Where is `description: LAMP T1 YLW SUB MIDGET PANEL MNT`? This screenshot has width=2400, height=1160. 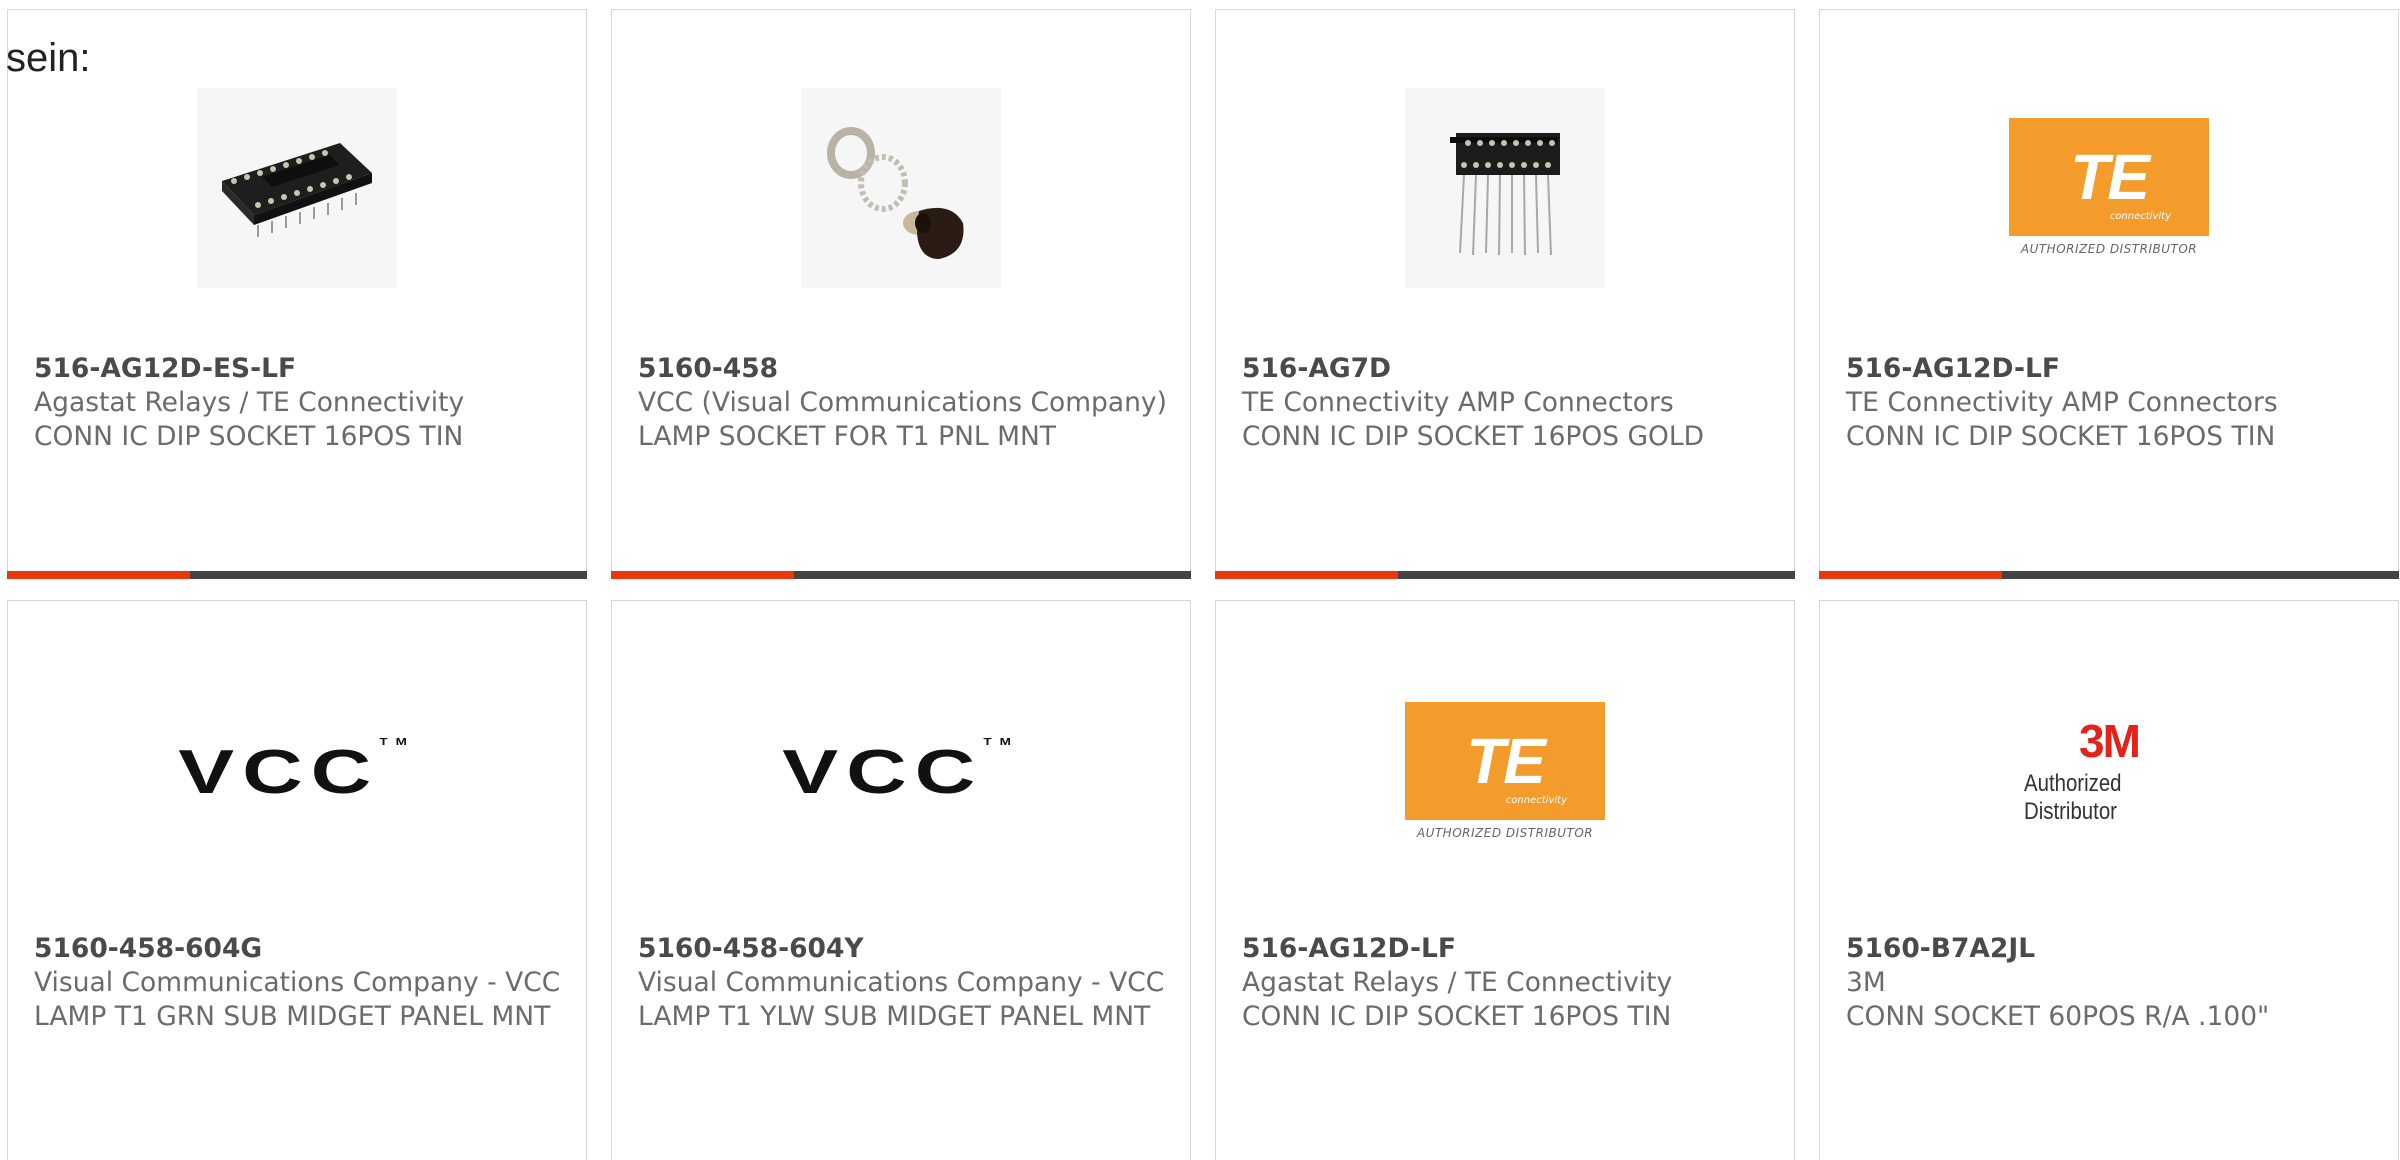 description: LAMP T1 YLW SUB MIDGET PANEL MNT is located at coordinates (894, 1016).